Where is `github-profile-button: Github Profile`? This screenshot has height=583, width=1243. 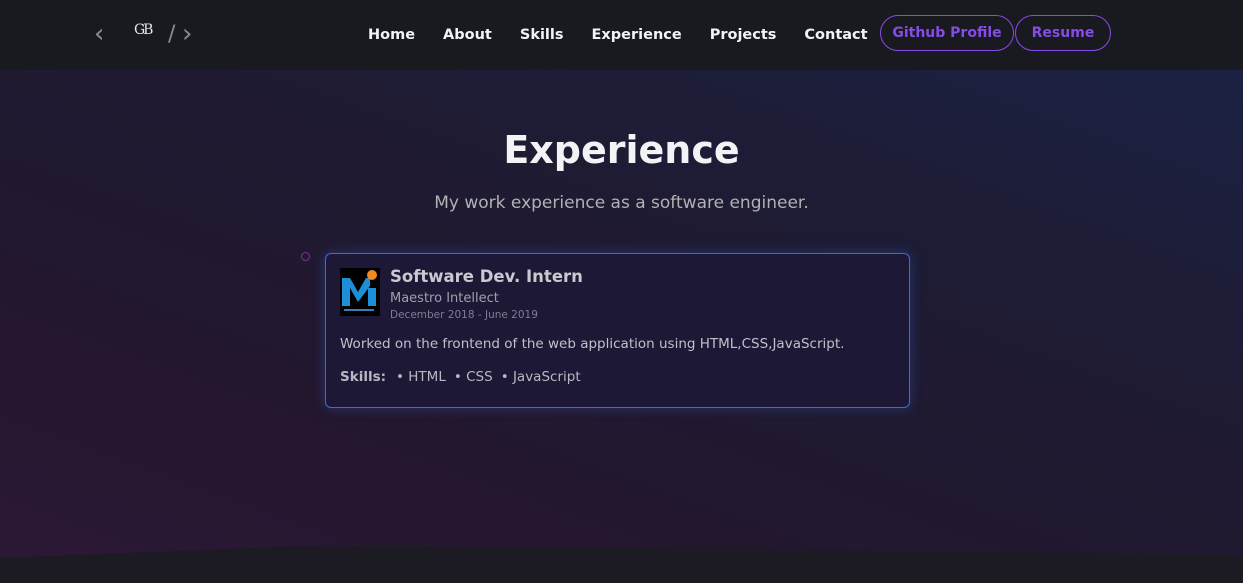
github-profile-button: Github Profile is located at coordinates (947, 33).